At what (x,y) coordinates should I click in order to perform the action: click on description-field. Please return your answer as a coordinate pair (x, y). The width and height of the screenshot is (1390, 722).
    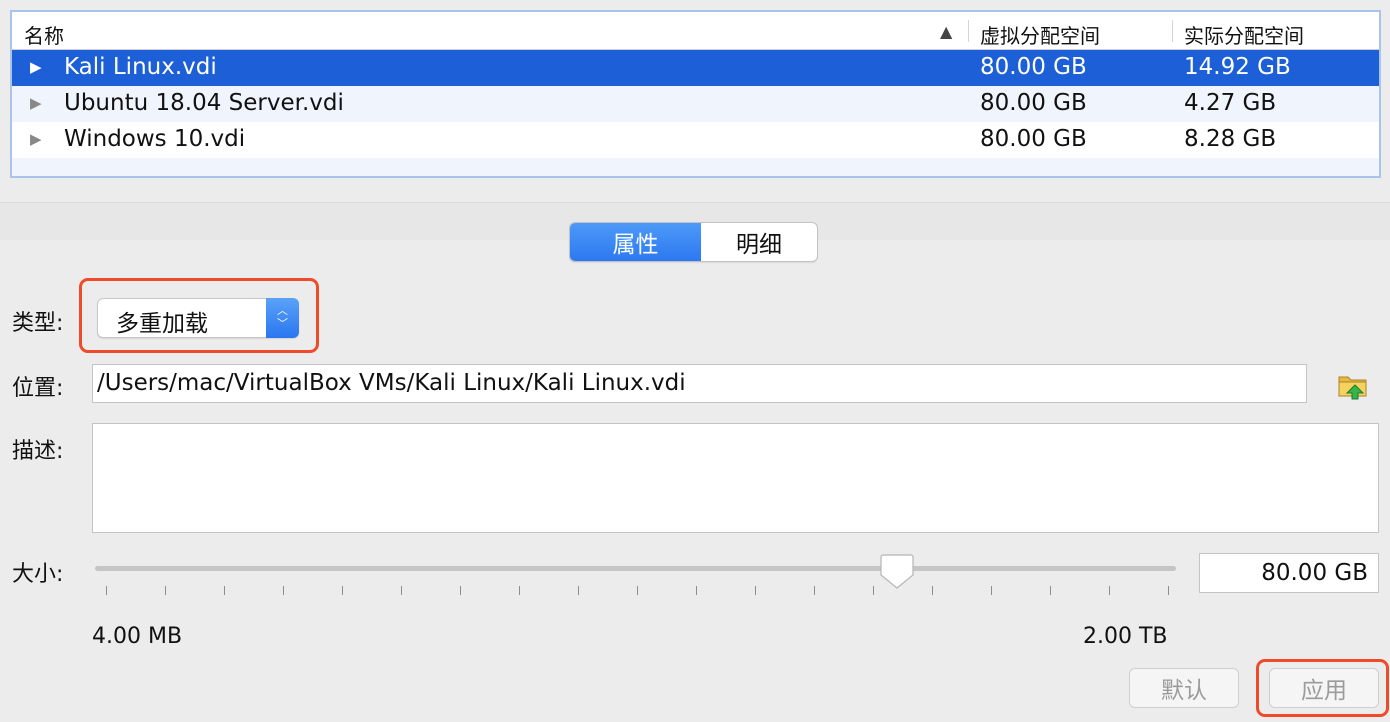
    Looking at the image, I should click on (735, 478).